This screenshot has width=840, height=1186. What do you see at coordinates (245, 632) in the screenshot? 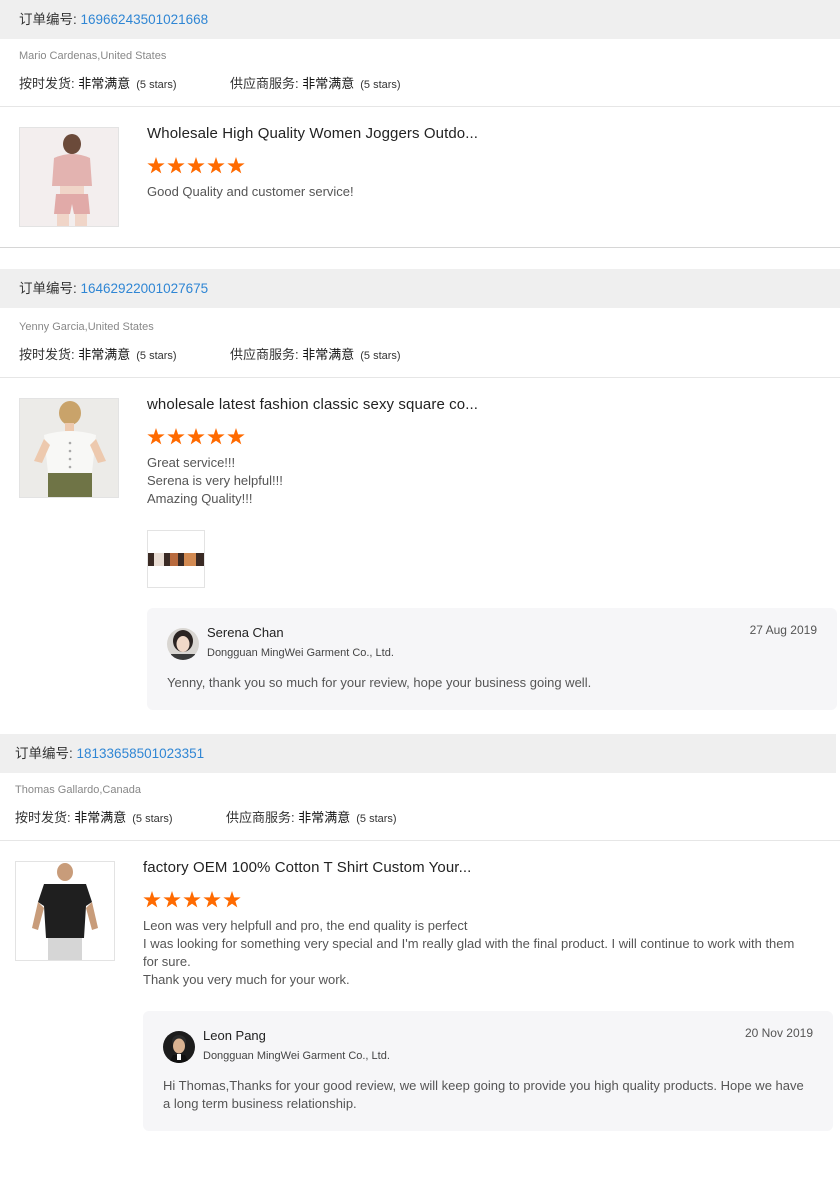
I see `reply-author-name: Serena Chan` at bounding box center [245, 632].